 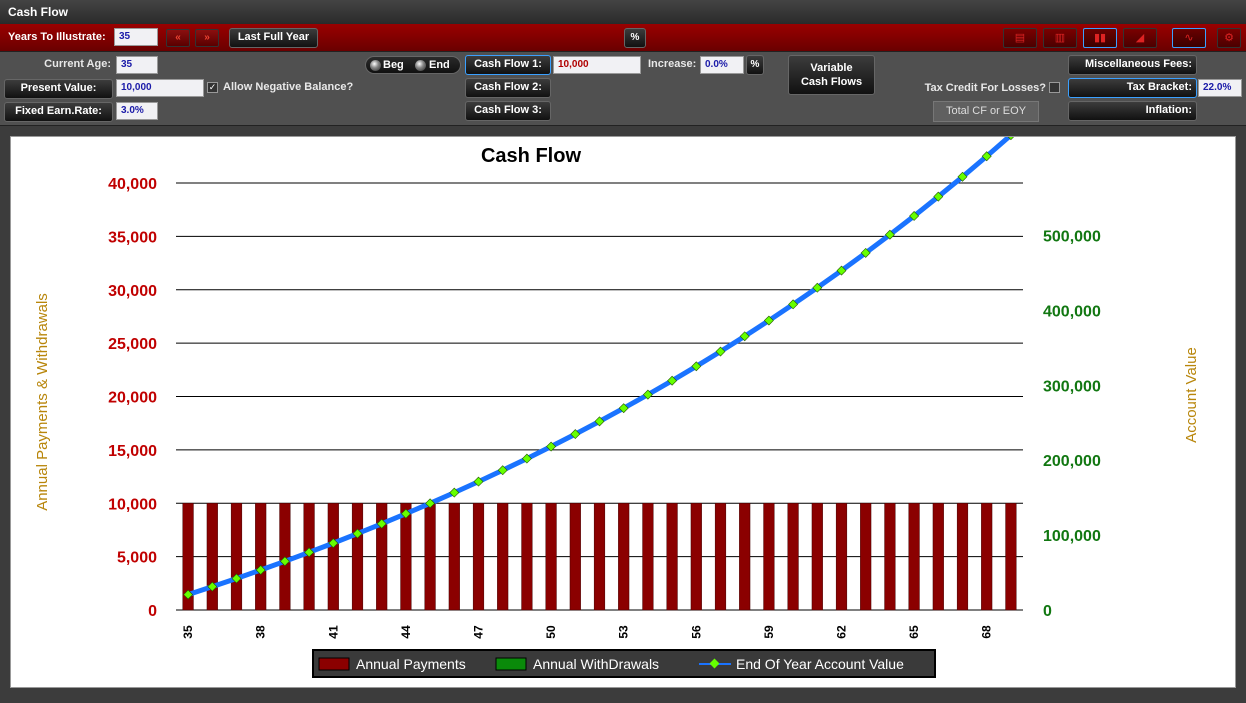 What do you see at coordinates (137, 558) in the screenshot?
I see `left-axis-tick: 5,000` at bounding box center [137, 558].